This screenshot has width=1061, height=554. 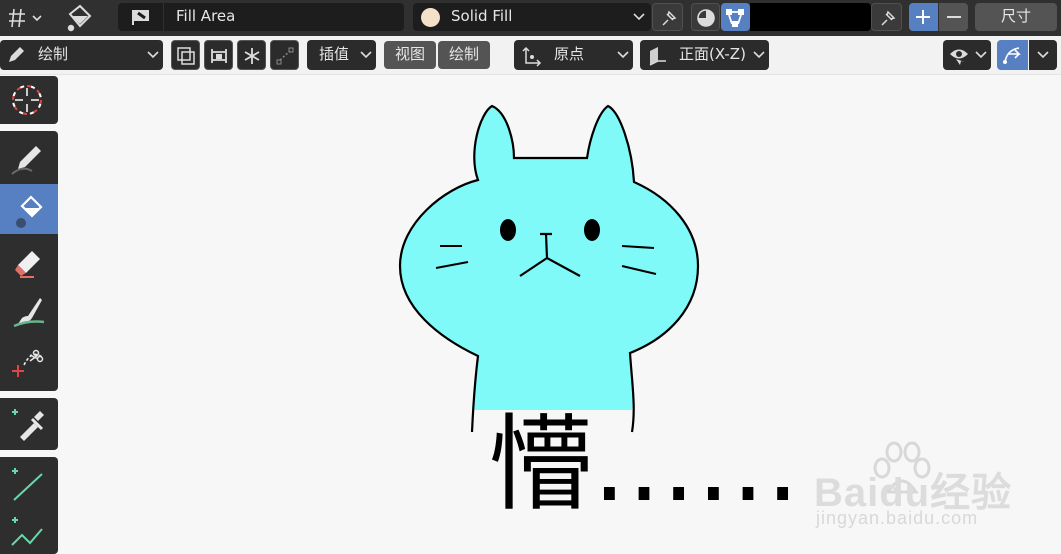 I want to click on origin-label: 原点, so click(x=569, y=54).